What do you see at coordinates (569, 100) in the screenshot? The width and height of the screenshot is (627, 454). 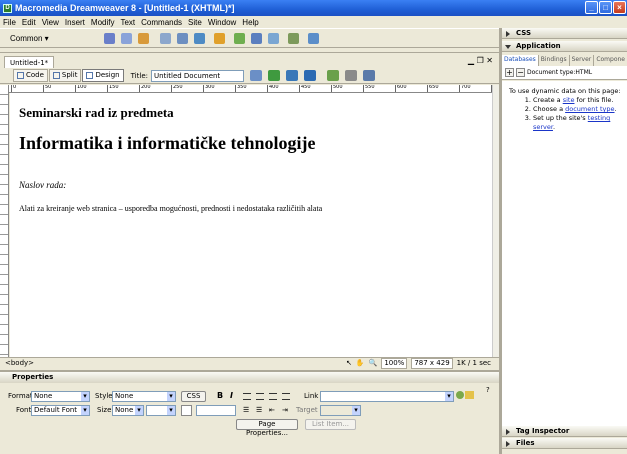 I see `site-link: site` at bounding box center [569, 100].